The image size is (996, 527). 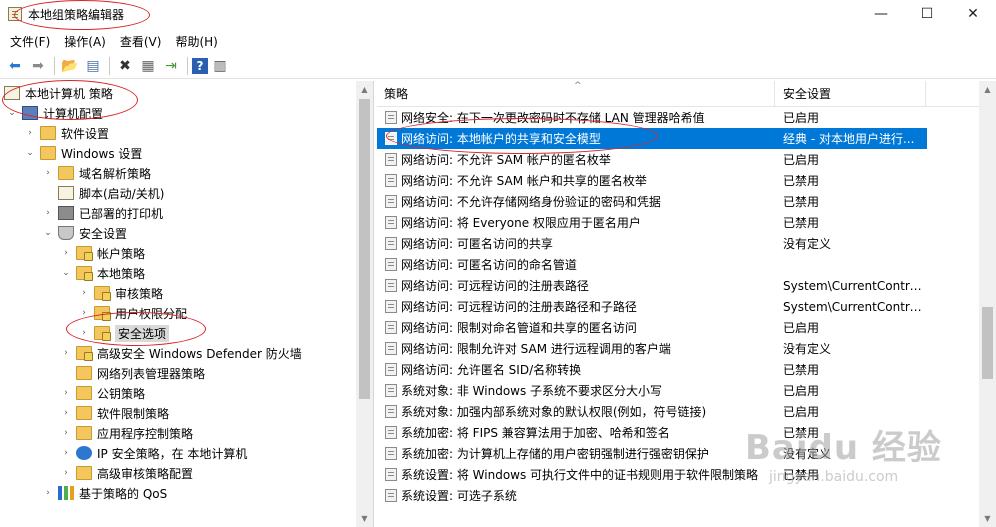 I want to click on minimize-button: —, so click(x=881, y=14).